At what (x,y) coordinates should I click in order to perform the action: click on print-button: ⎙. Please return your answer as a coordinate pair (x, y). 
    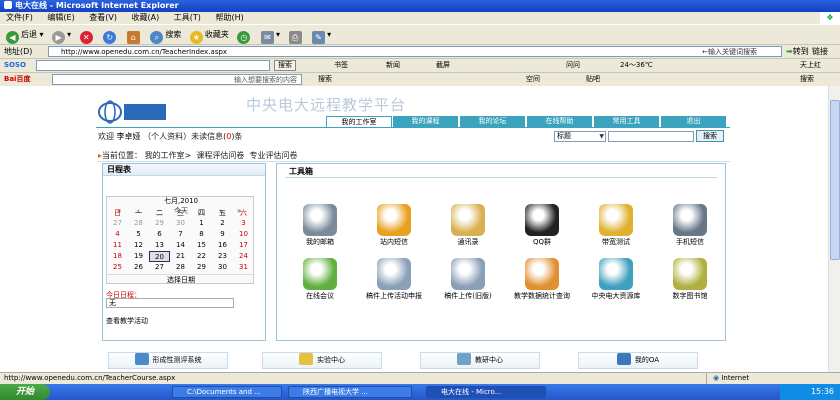
    Looking at the image, I should click on (296, 36).